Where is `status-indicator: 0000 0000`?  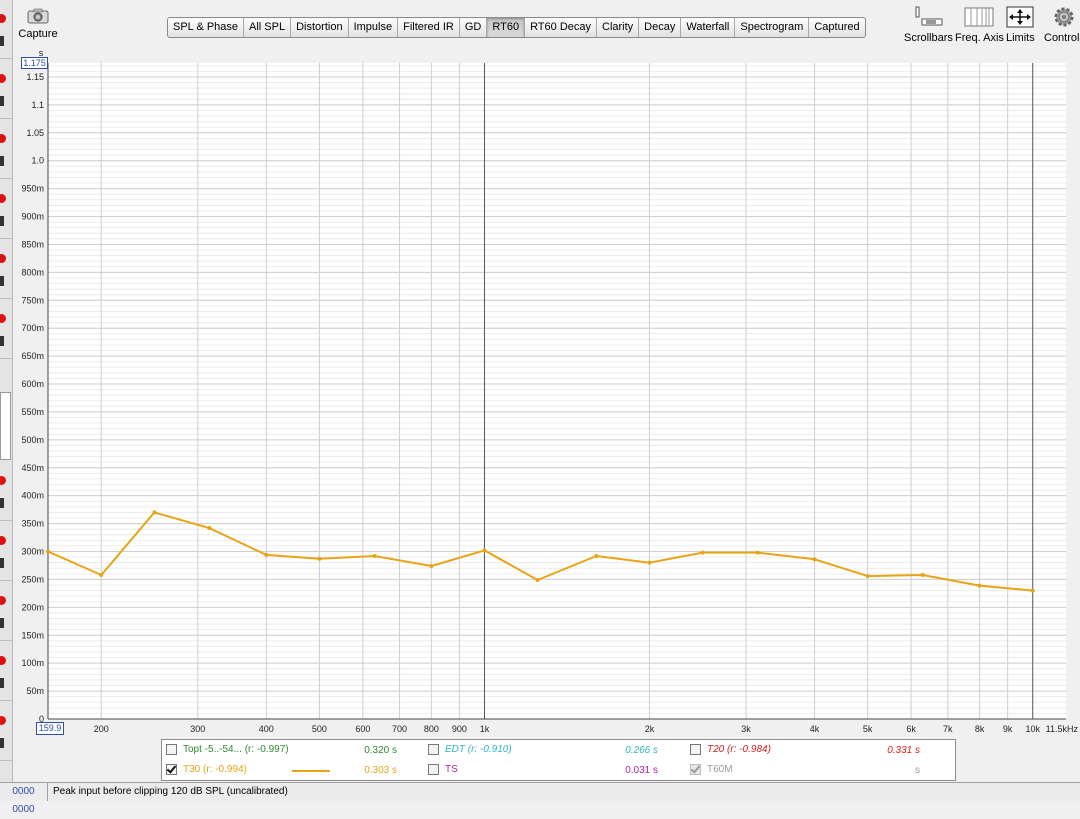 status-indicator: 0000 0000 is located at coordinates (24, 799).